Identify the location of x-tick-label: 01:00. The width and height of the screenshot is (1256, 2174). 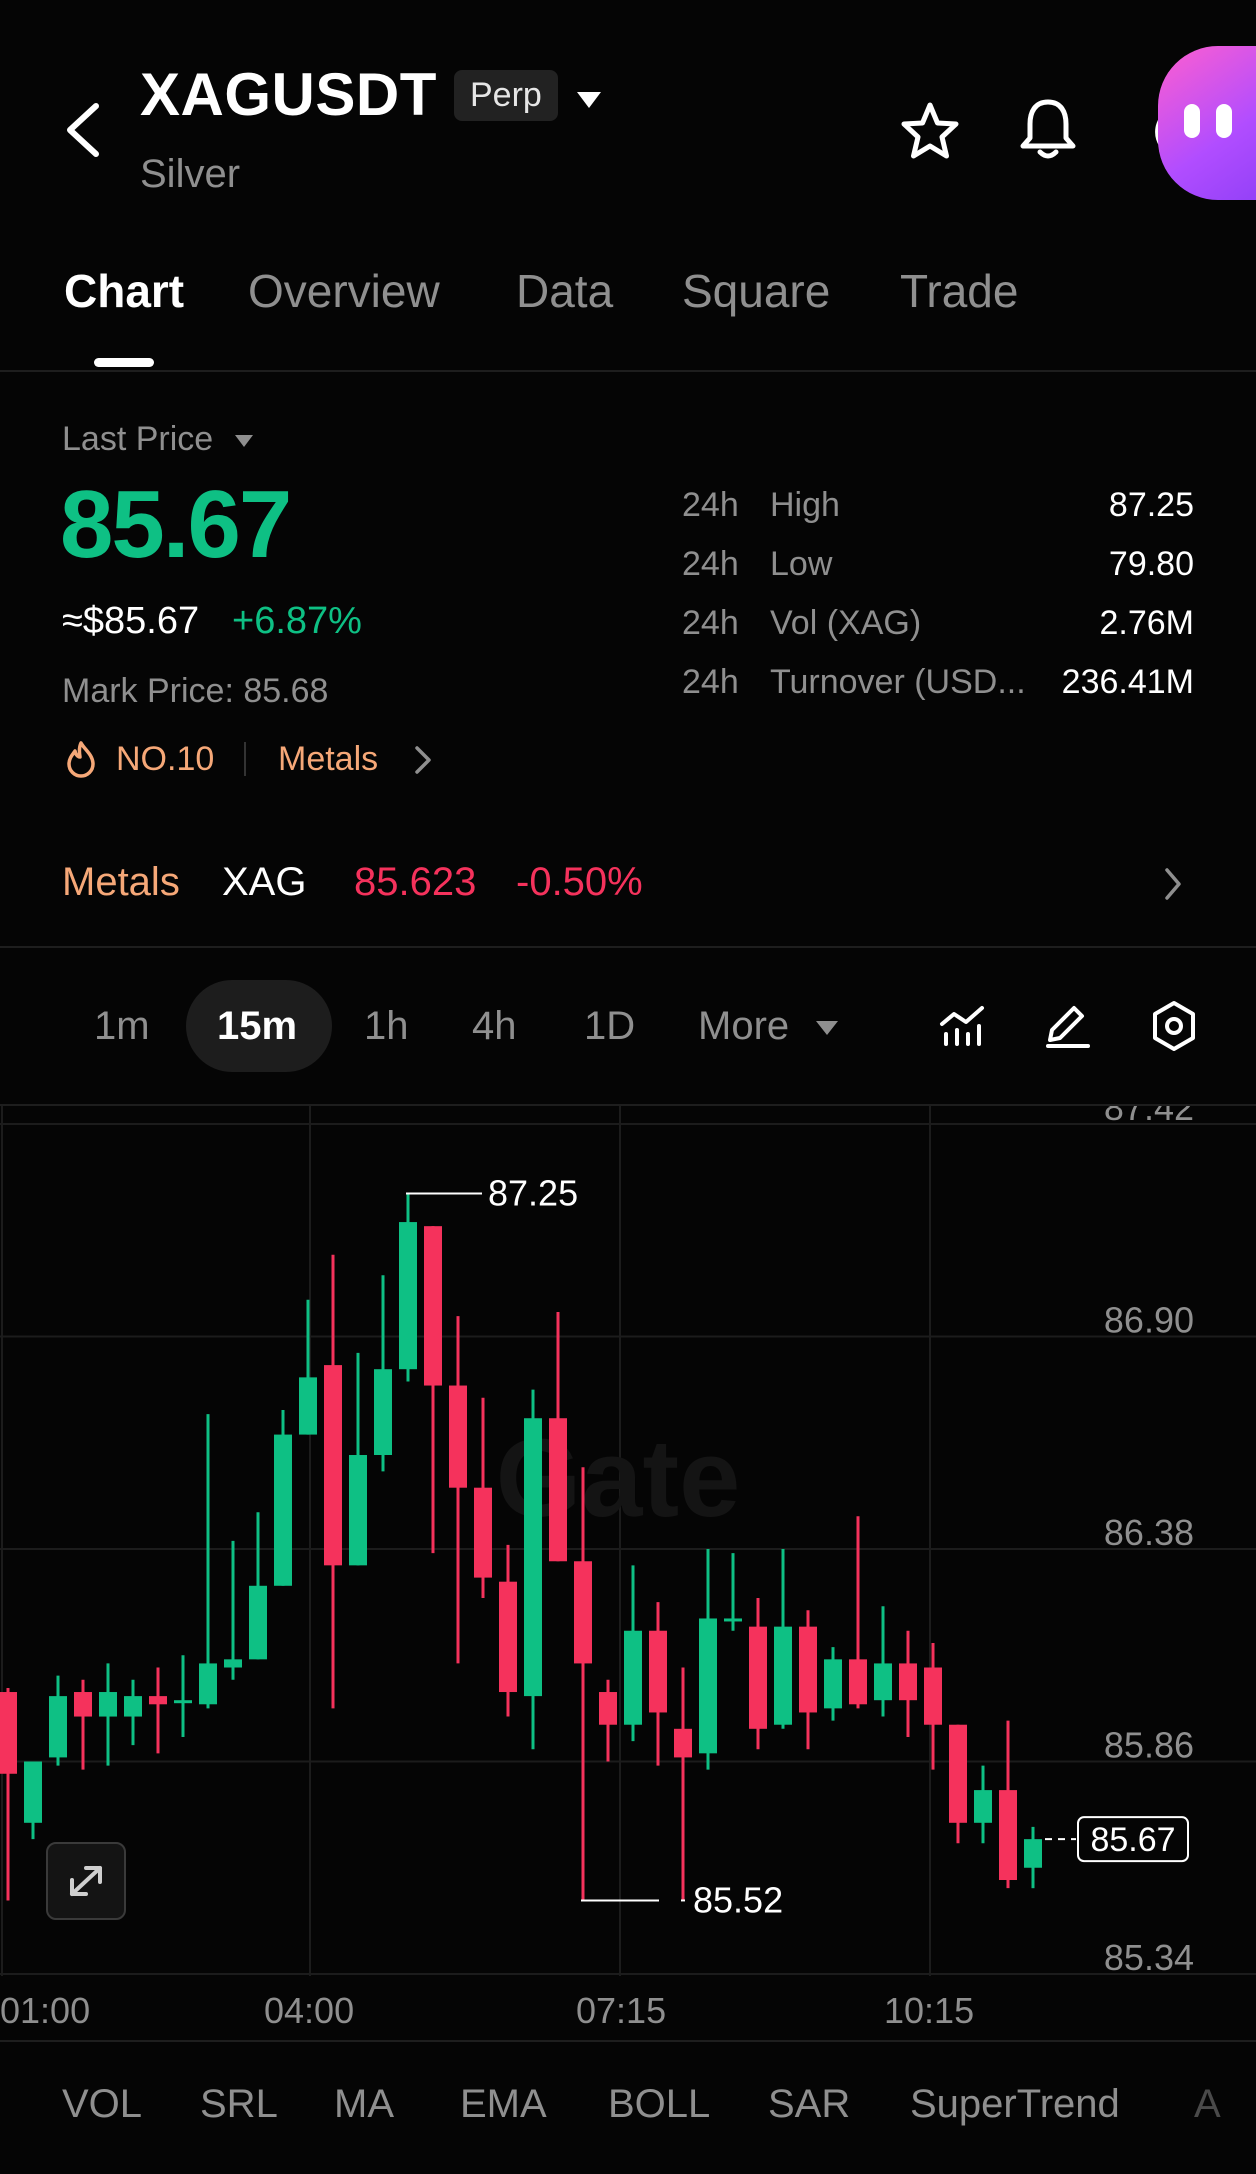
(45, 2010).